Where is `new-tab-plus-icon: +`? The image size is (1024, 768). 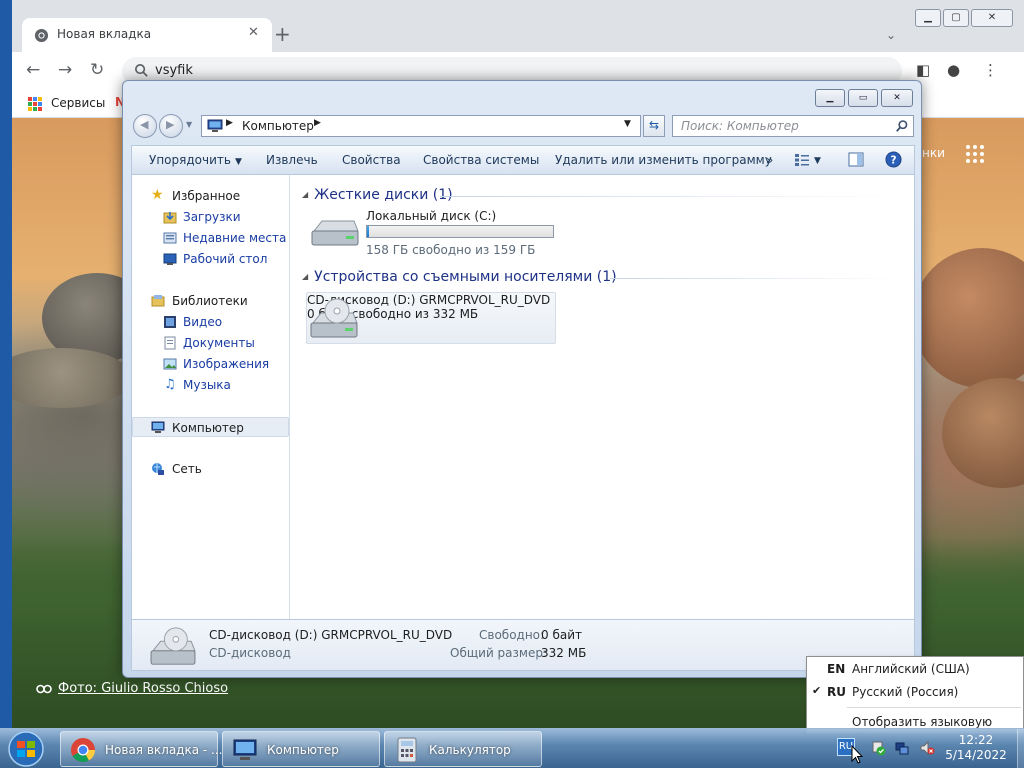
new-tab-plus-icon: + is located at coordinates (282, 34).